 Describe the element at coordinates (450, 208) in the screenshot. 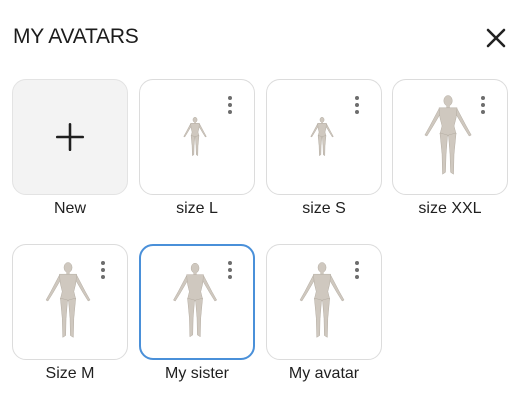

I see `tile-label-size-xxl: size XXL` at that location.